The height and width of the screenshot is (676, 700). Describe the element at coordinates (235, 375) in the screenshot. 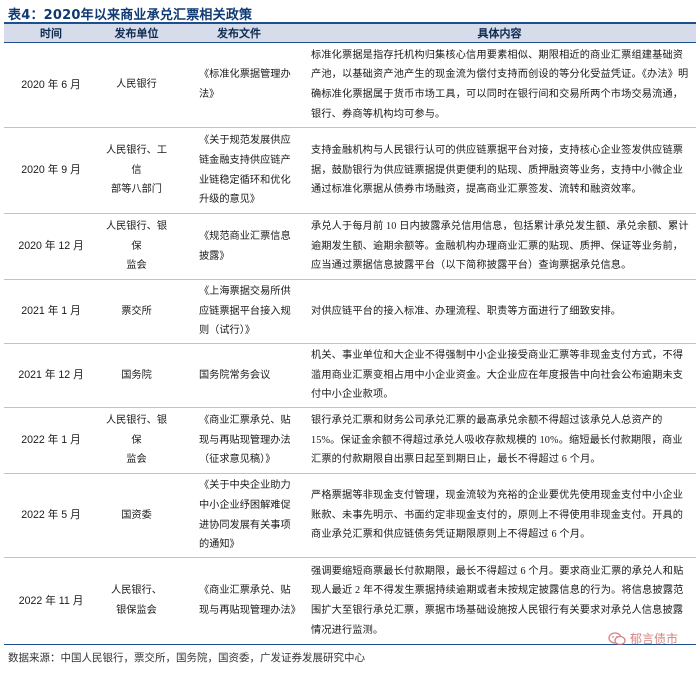

I see `cell-document: 国务院常务会议` at that location.